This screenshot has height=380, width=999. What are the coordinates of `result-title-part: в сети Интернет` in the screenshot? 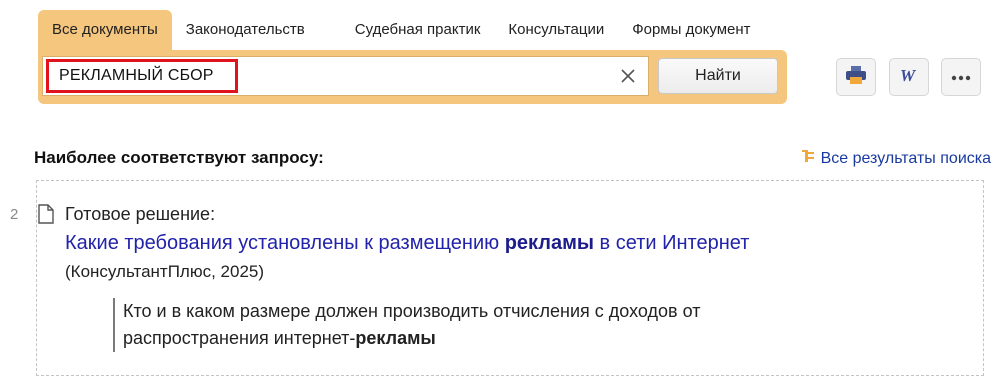 It's located at (672, 243).